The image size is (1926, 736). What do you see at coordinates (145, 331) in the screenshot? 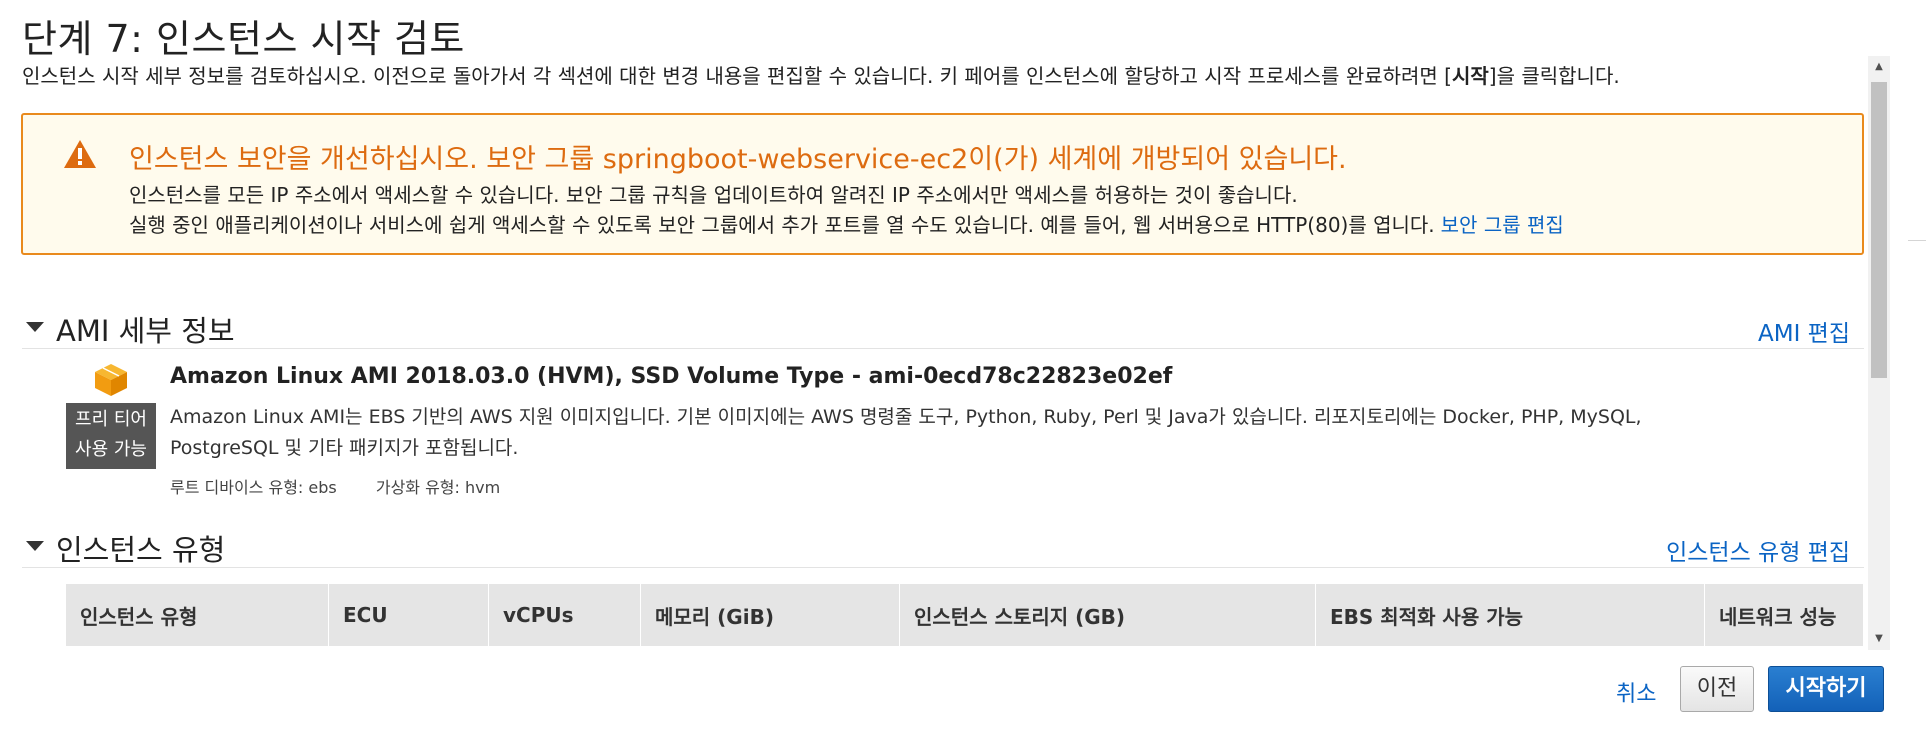
I see `ami-section-title: AMI 세부 정보` at bounding box center [145, 331].